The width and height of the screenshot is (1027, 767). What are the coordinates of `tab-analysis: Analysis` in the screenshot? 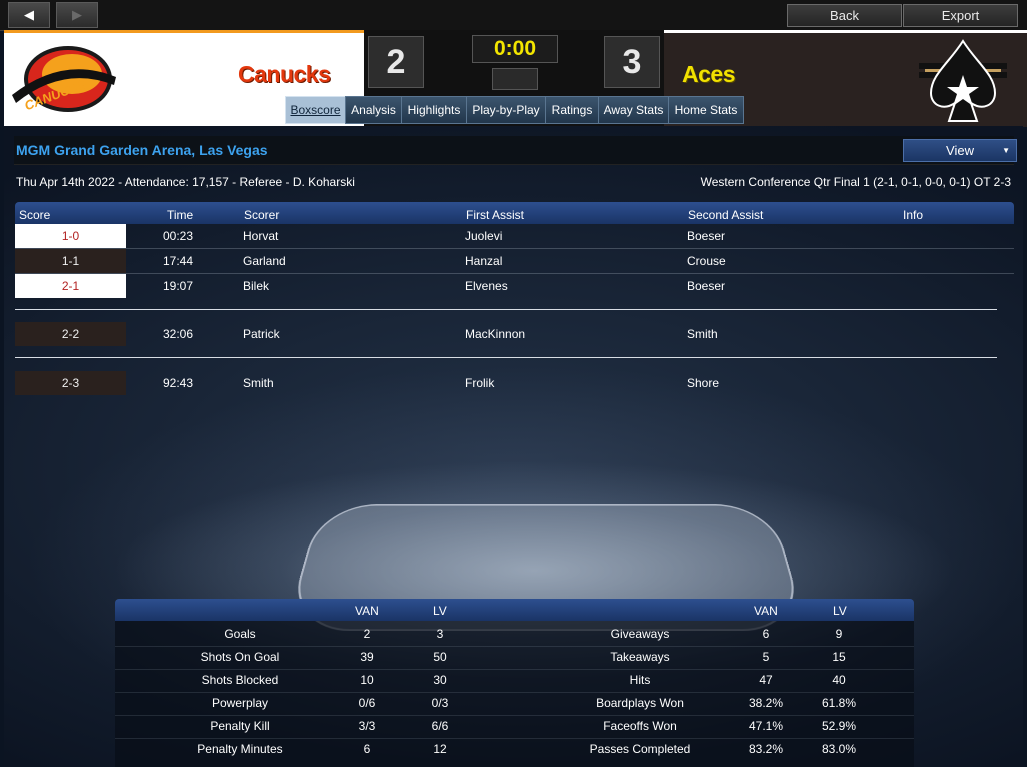 It's located at (373, 110).